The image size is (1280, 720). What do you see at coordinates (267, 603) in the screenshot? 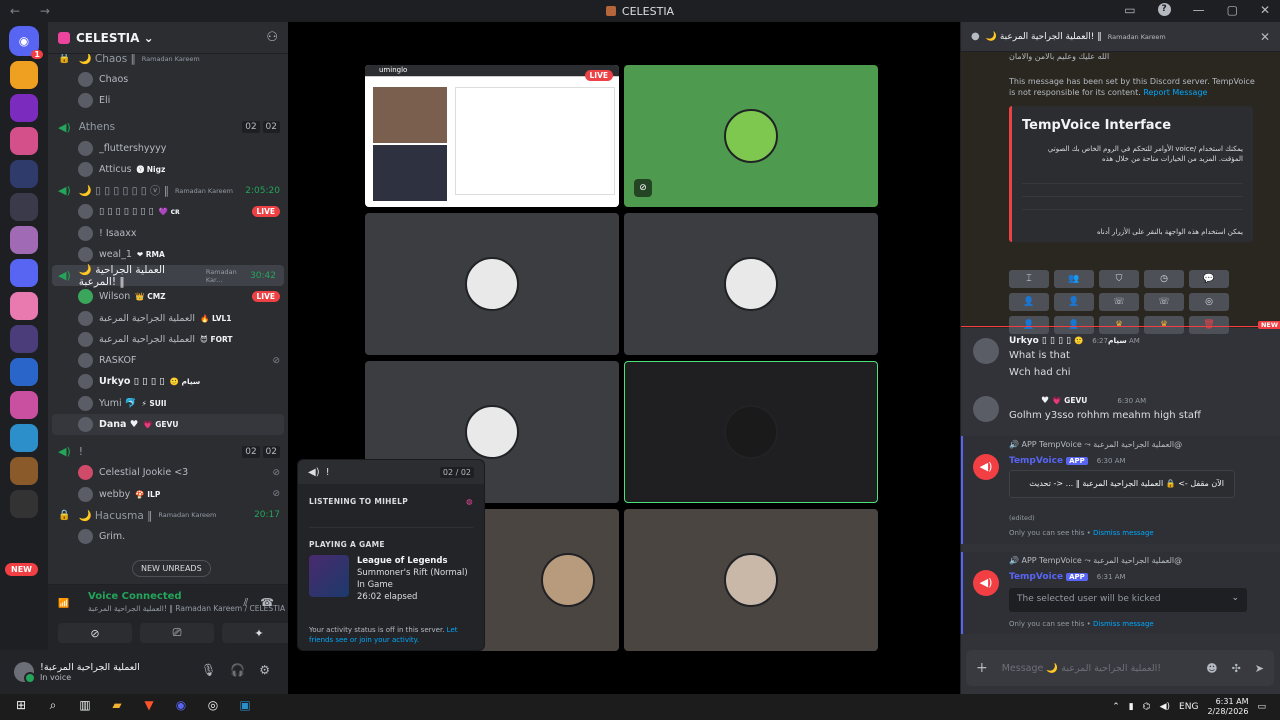
I see `disconnect-icon: ☎` at bounding box center [267, 603].